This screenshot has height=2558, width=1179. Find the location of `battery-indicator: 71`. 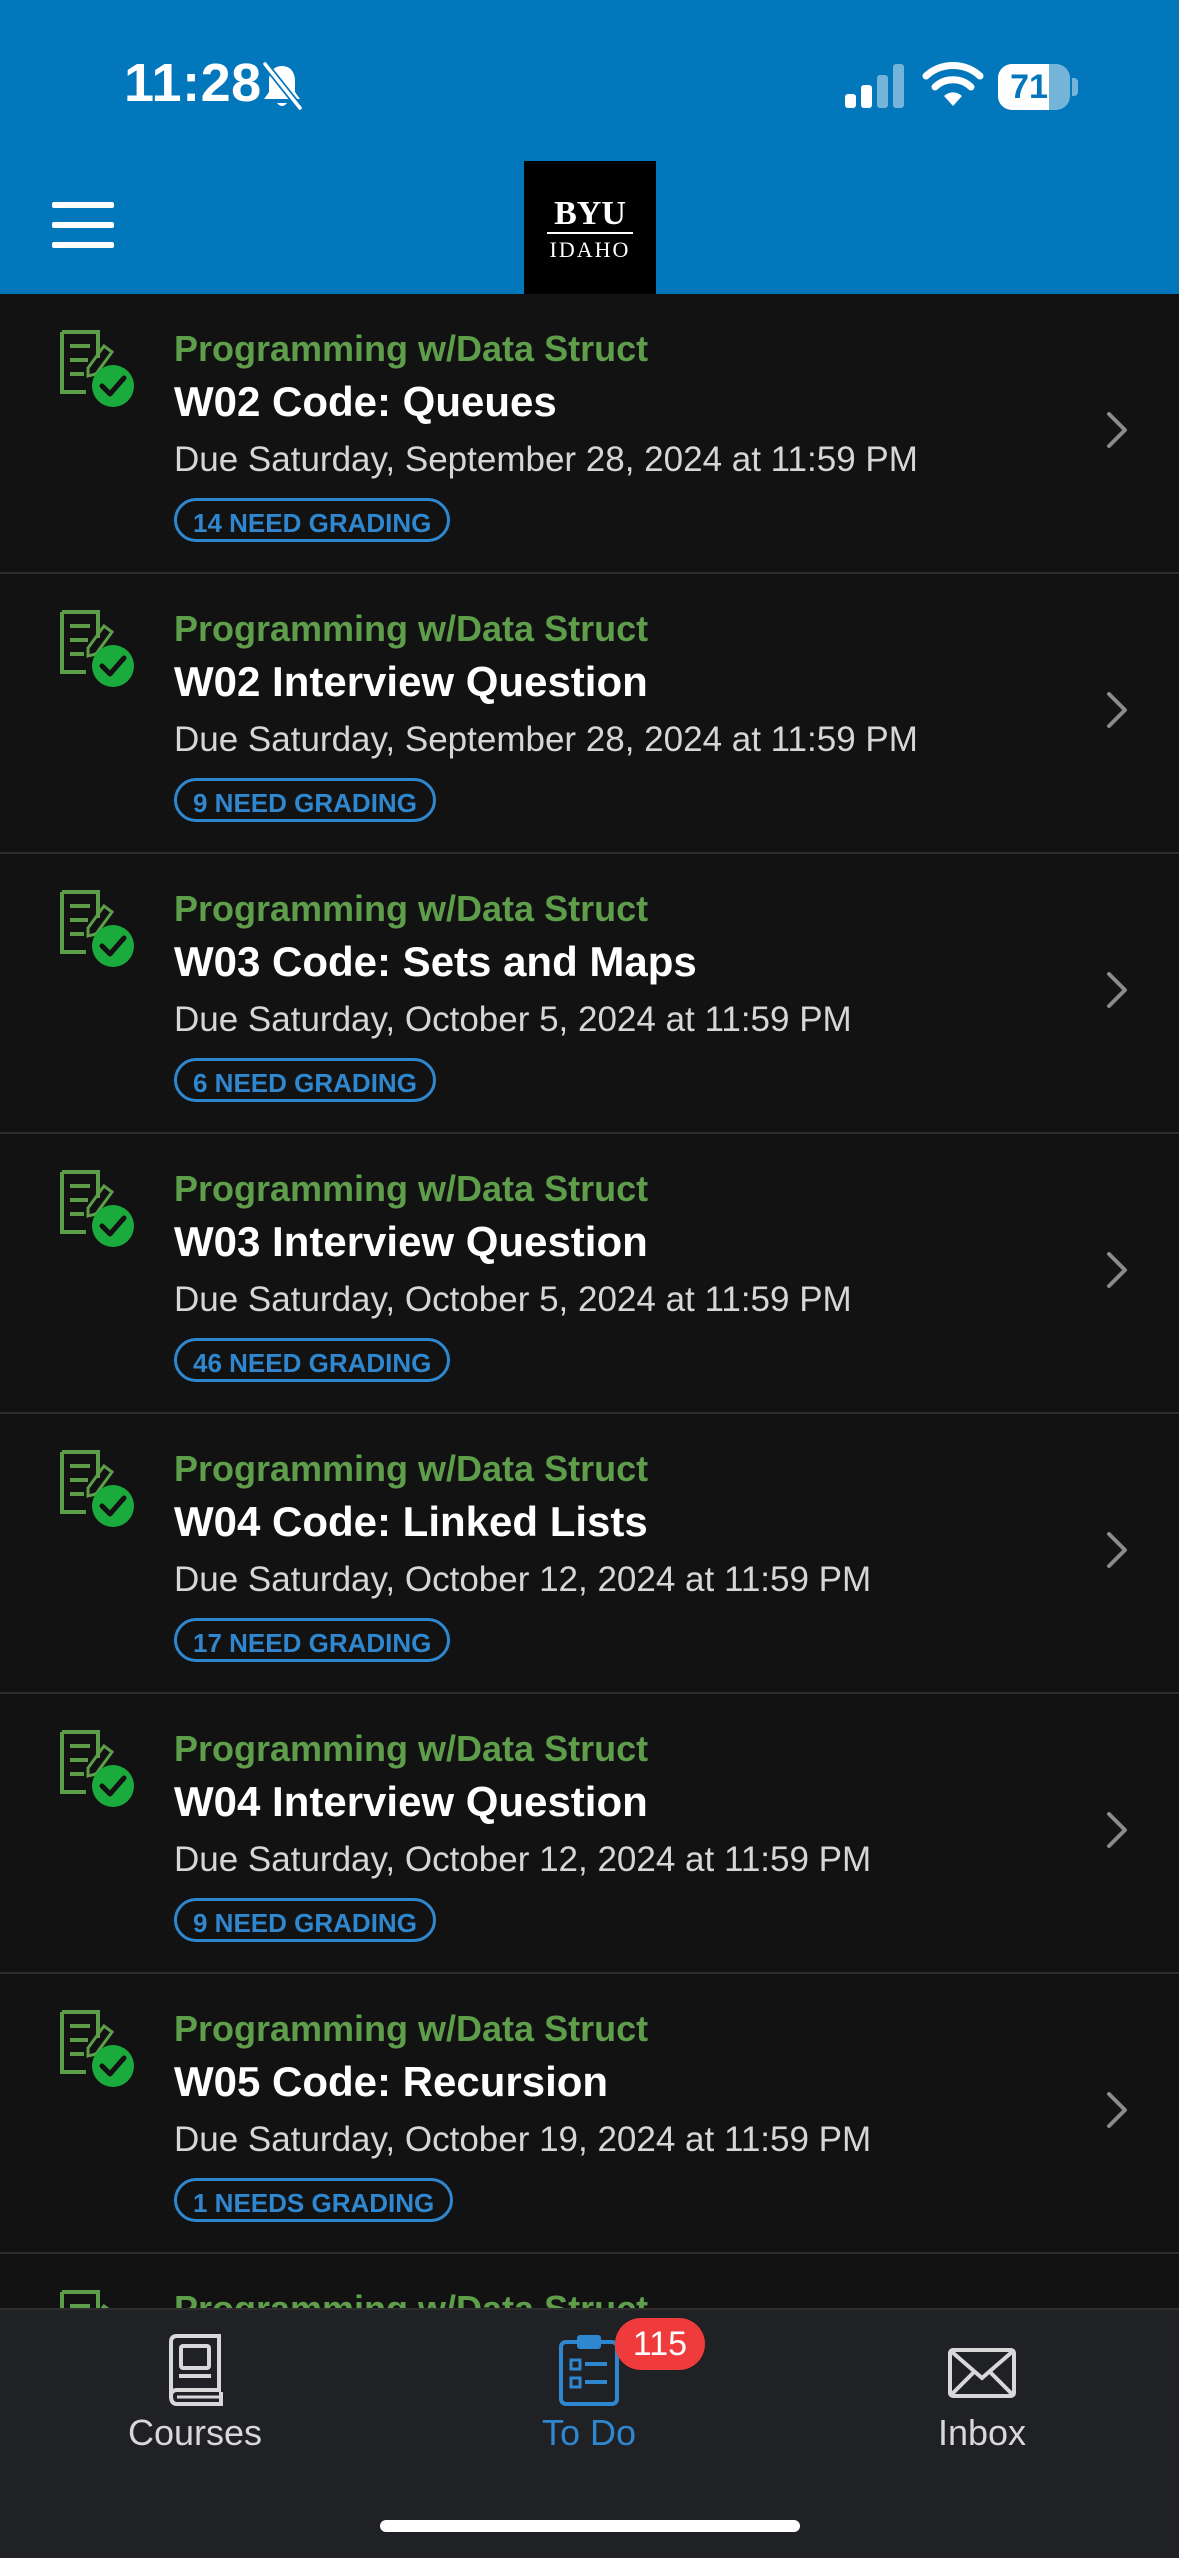

battery-indicator: 71 is located at coordinates (1038, 87).